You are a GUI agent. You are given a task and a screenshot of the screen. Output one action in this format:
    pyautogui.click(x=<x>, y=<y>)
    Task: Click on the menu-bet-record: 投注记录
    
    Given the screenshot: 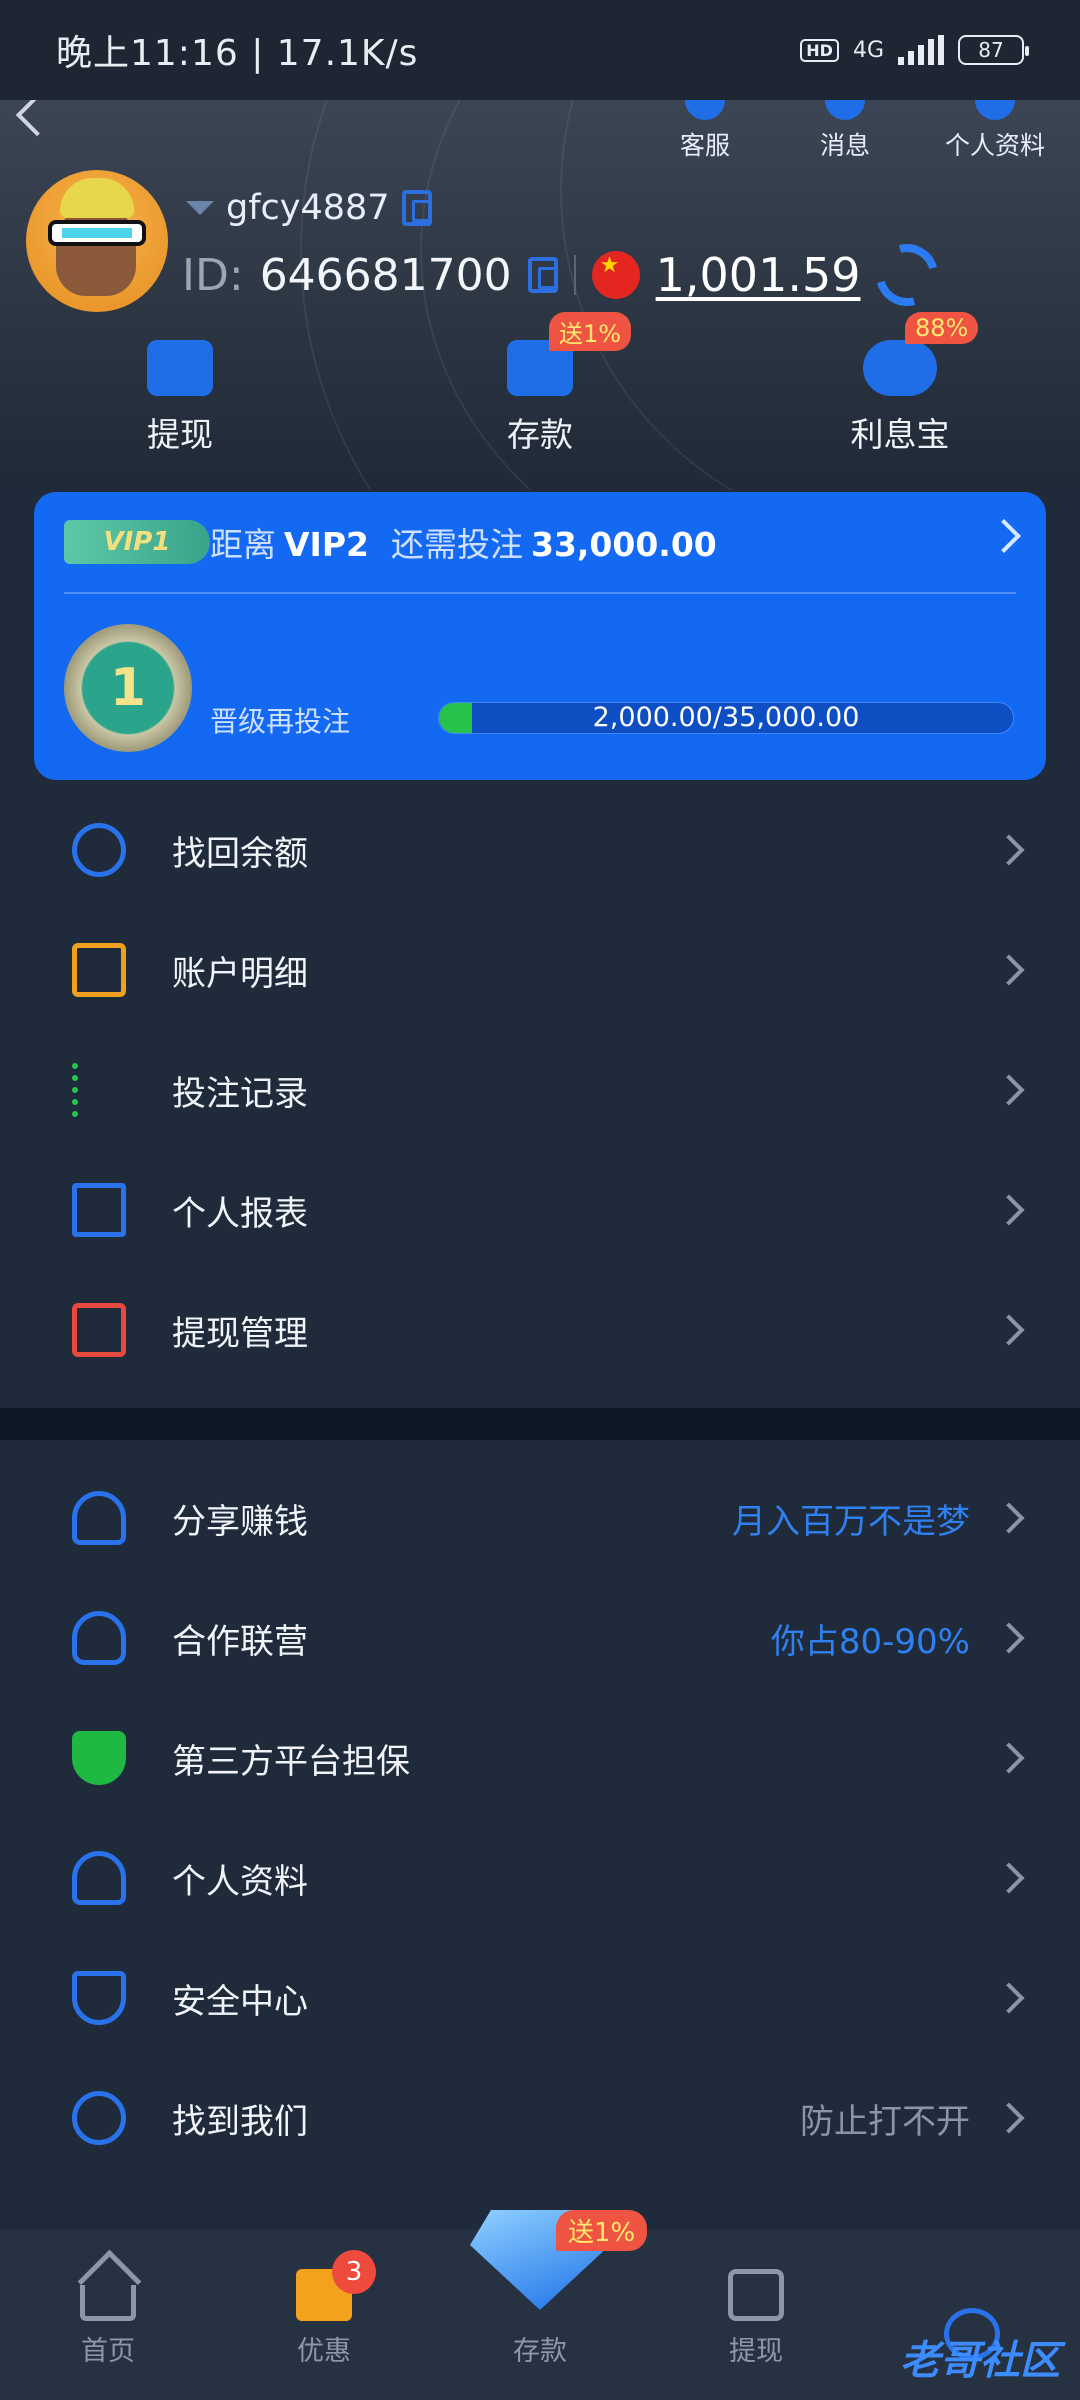 What is the action you would take?
    pyautogui.click(x=540, y=1090)
    